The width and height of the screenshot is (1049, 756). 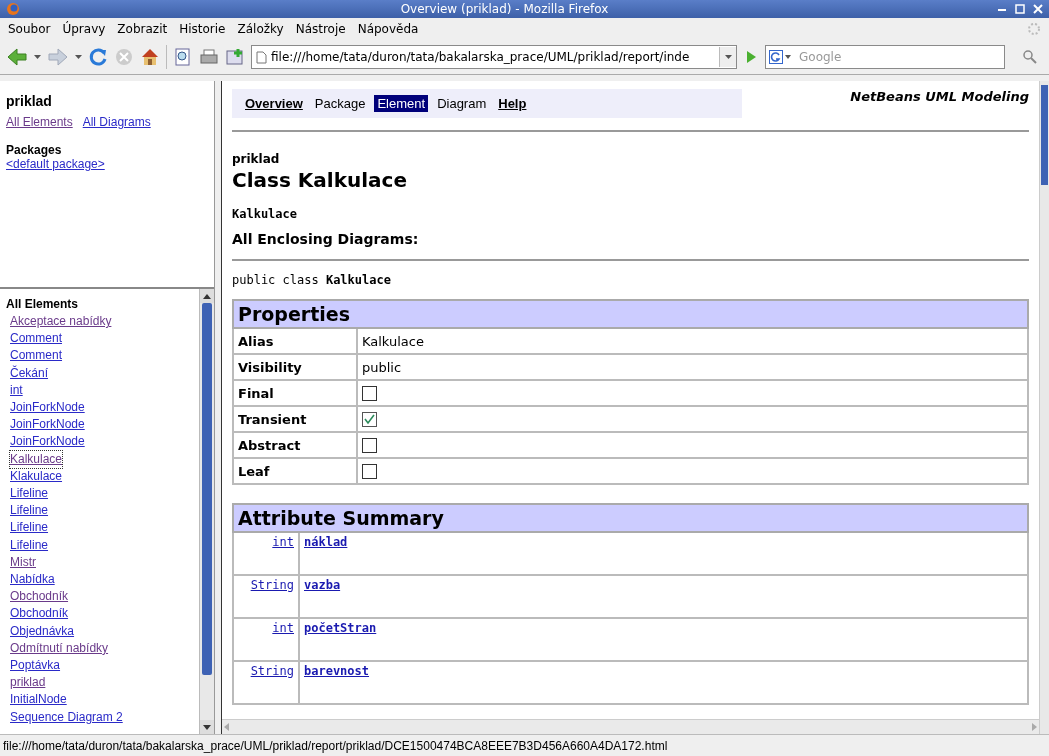 What do you see at coordinates (337, 671) in the screenshot?
I see `attribute-link: barevnost` at bounding box center [337, 671].